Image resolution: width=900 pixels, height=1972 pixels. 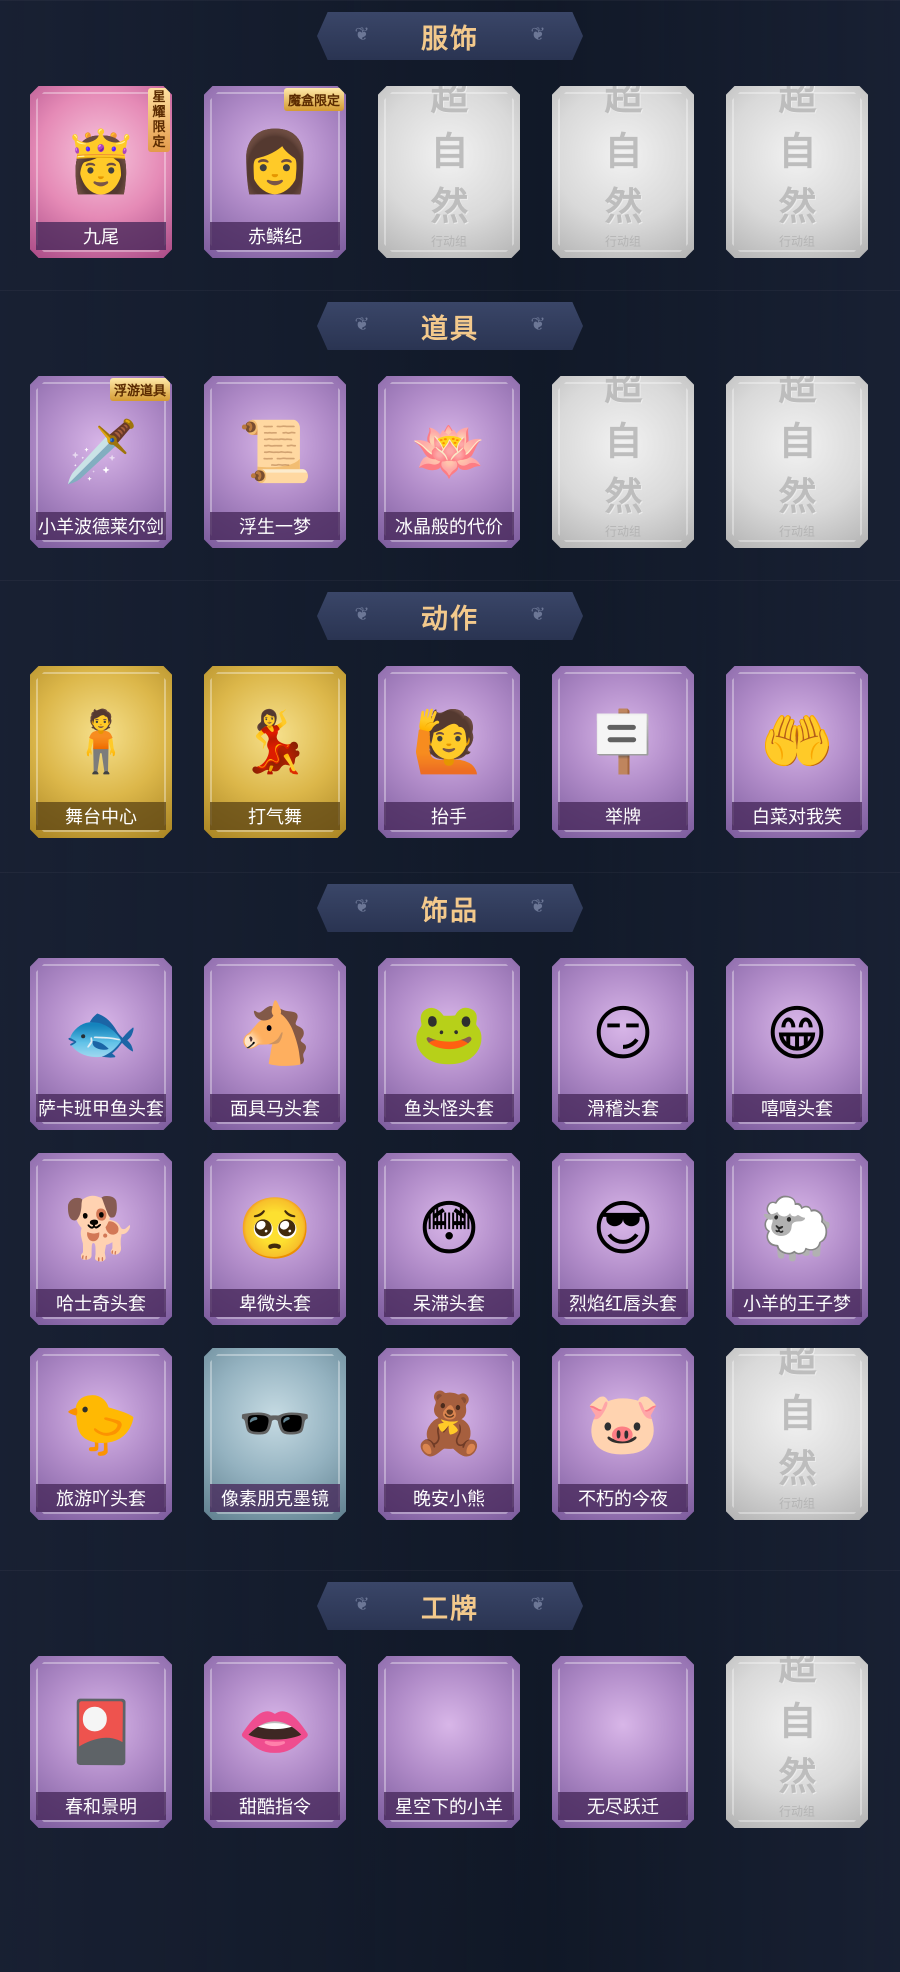 I want to click on item-label-bar: 呆滞头套, so click(x=449, y=1303).